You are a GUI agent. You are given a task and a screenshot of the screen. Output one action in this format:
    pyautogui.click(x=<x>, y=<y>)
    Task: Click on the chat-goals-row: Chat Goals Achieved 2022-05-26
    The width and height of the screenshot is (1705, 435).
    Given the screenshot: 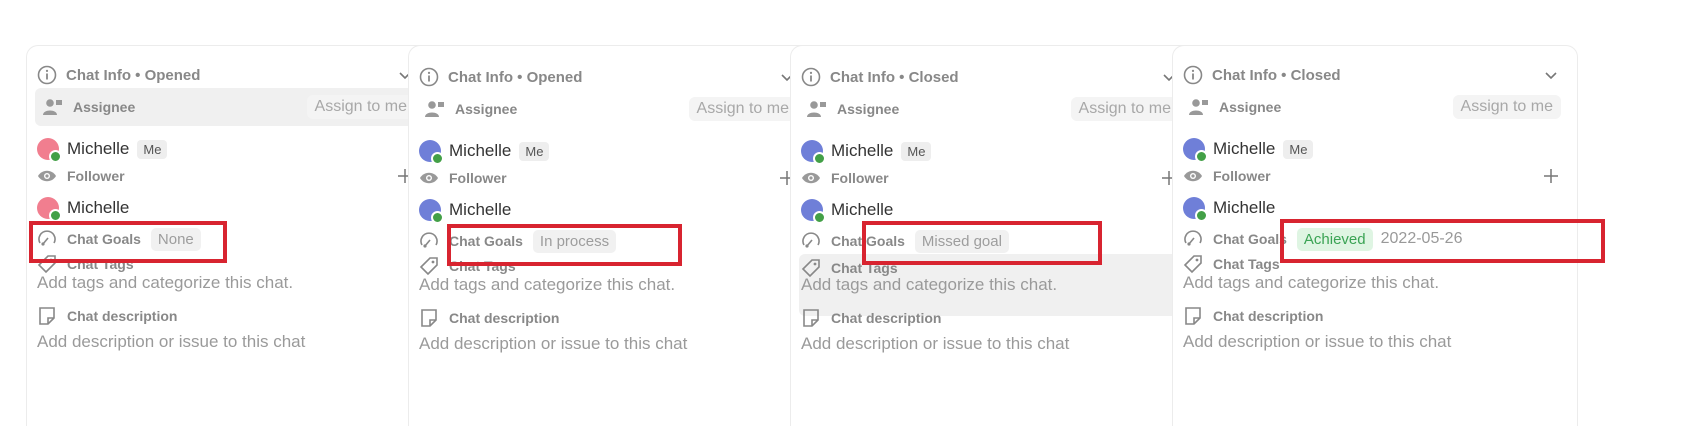 What is the action you would take?
    pyautogui.click(x=1375, y=239)
    